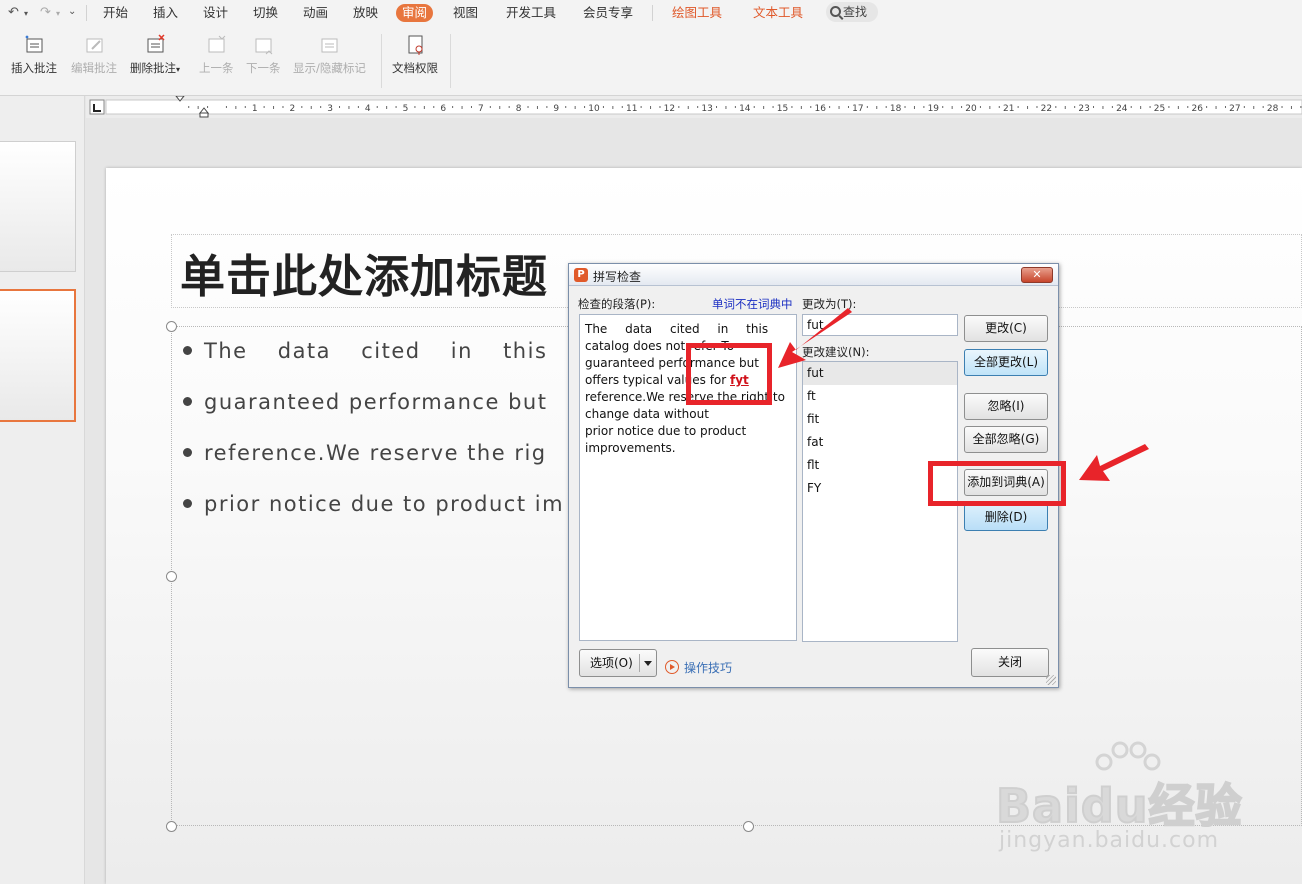 The width and height of the screenshot is (1302, 884). Describe the element at coordinates (365, 351) in the screenshot. I see `bullet-item: The data cited in this` at that location.